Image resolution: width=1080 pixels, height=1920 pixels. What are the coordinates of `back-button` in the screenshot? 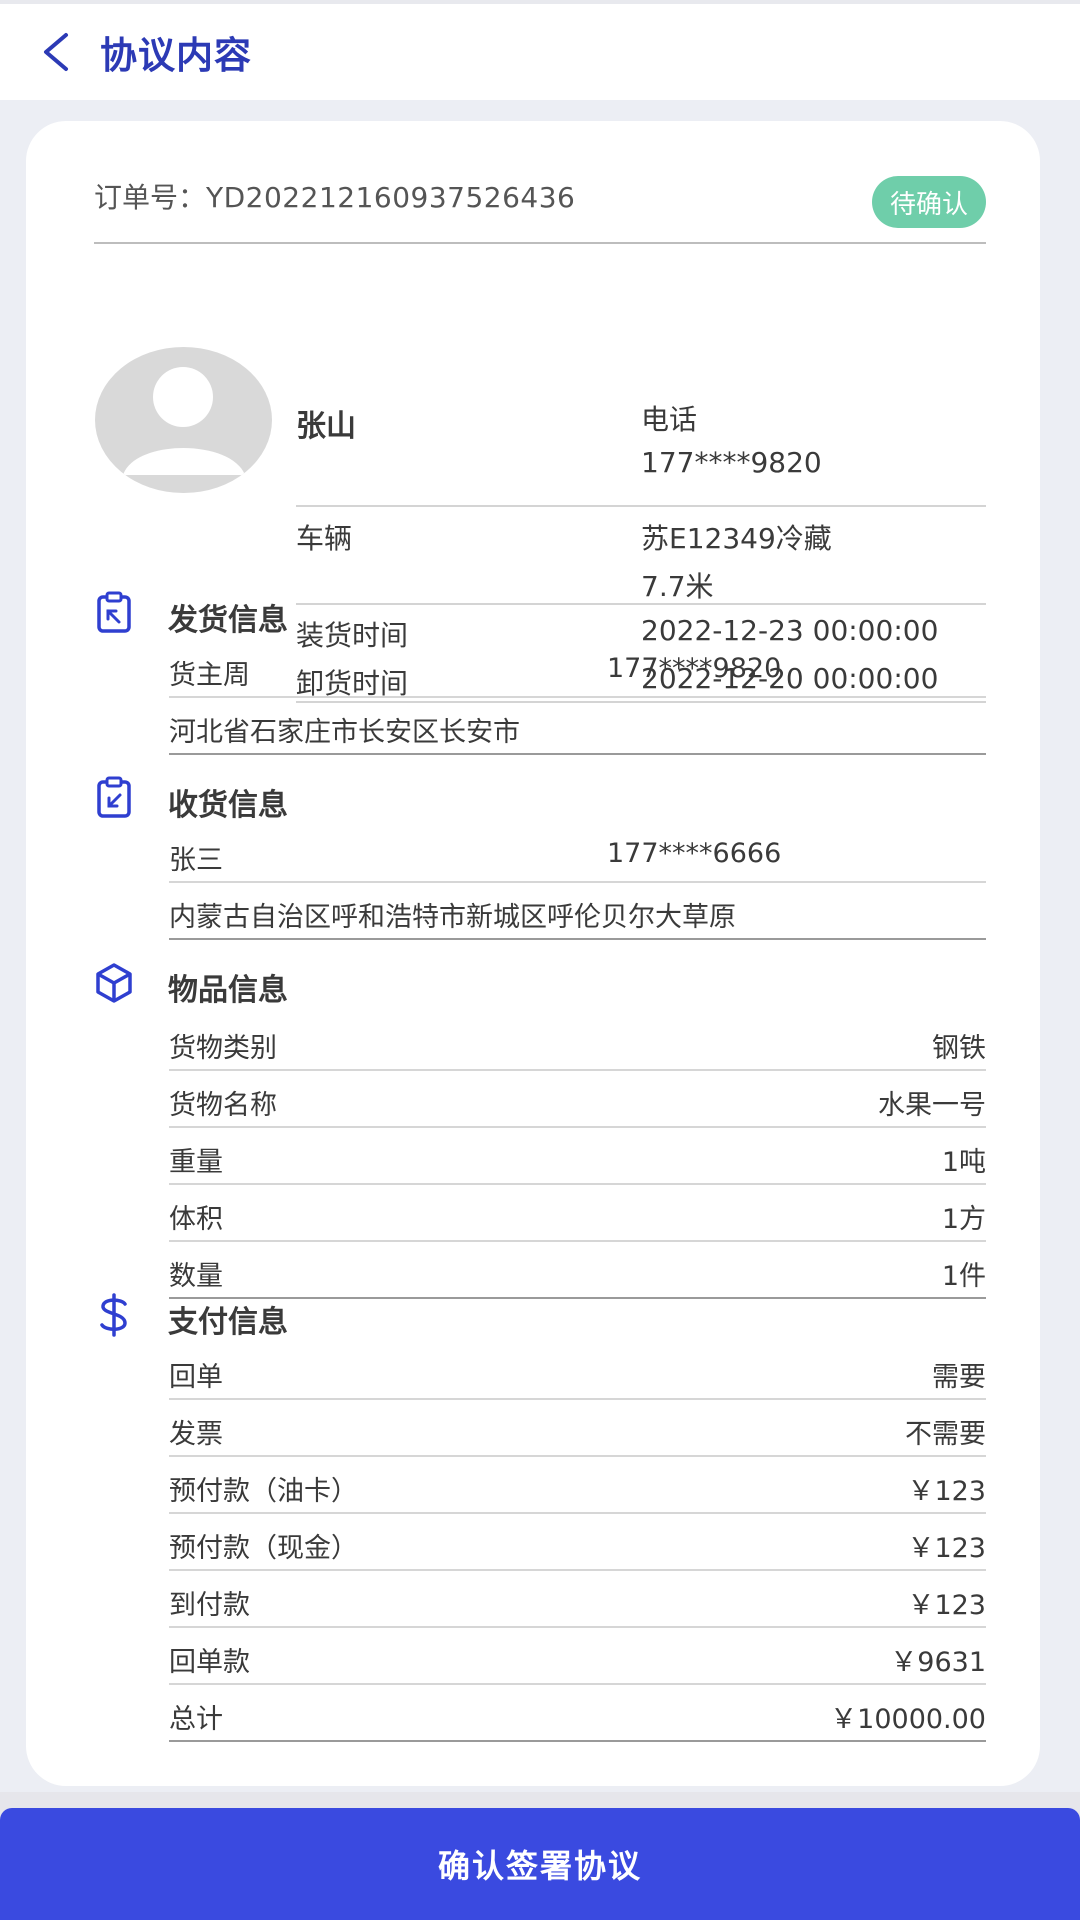 It's located at (55, 52).